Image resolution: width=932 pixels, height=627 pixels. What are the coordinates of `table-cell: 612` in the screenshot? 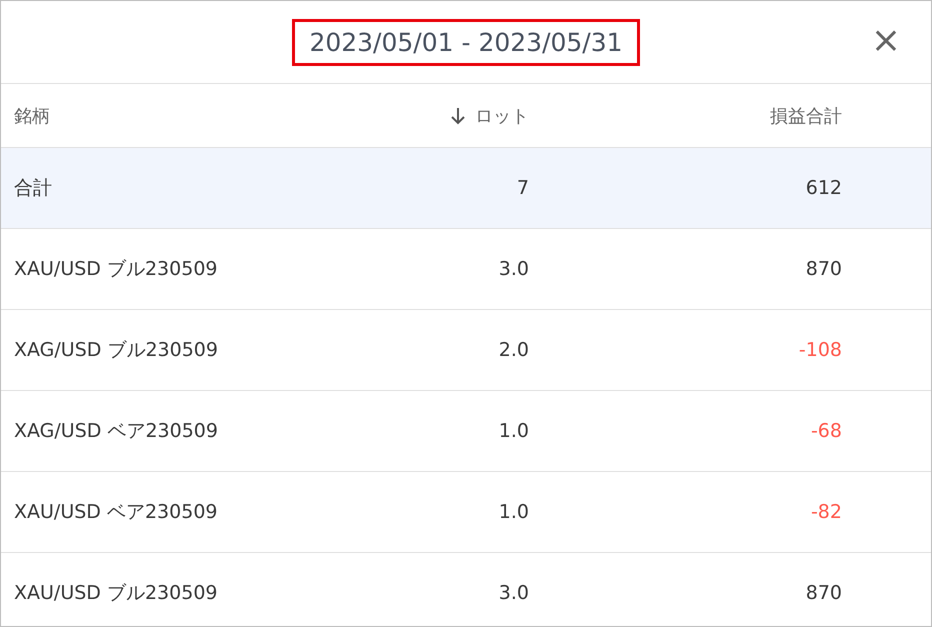 It's located at (824, 188).